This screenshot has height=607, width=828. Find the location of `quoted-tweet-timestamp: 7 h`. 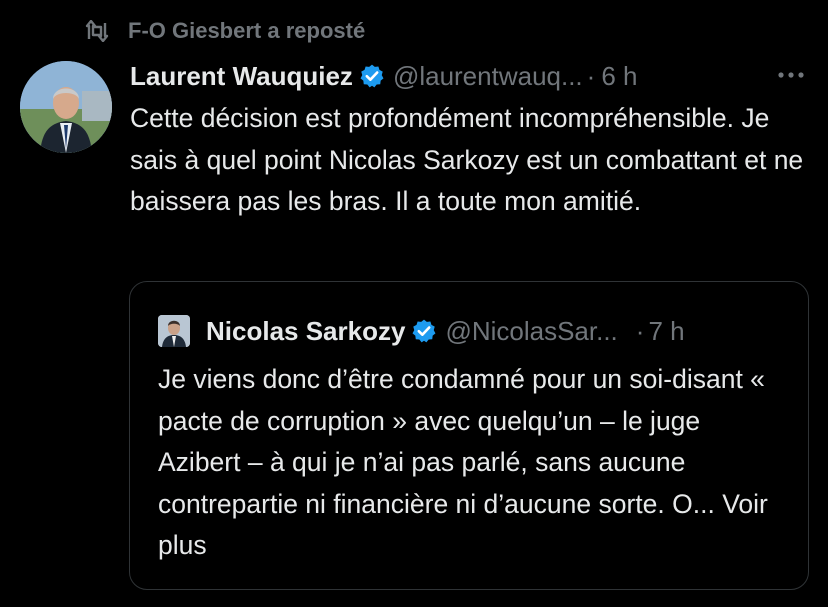

quoted-tweet-timestamp: 7 h is located at coordinates (666, 330).